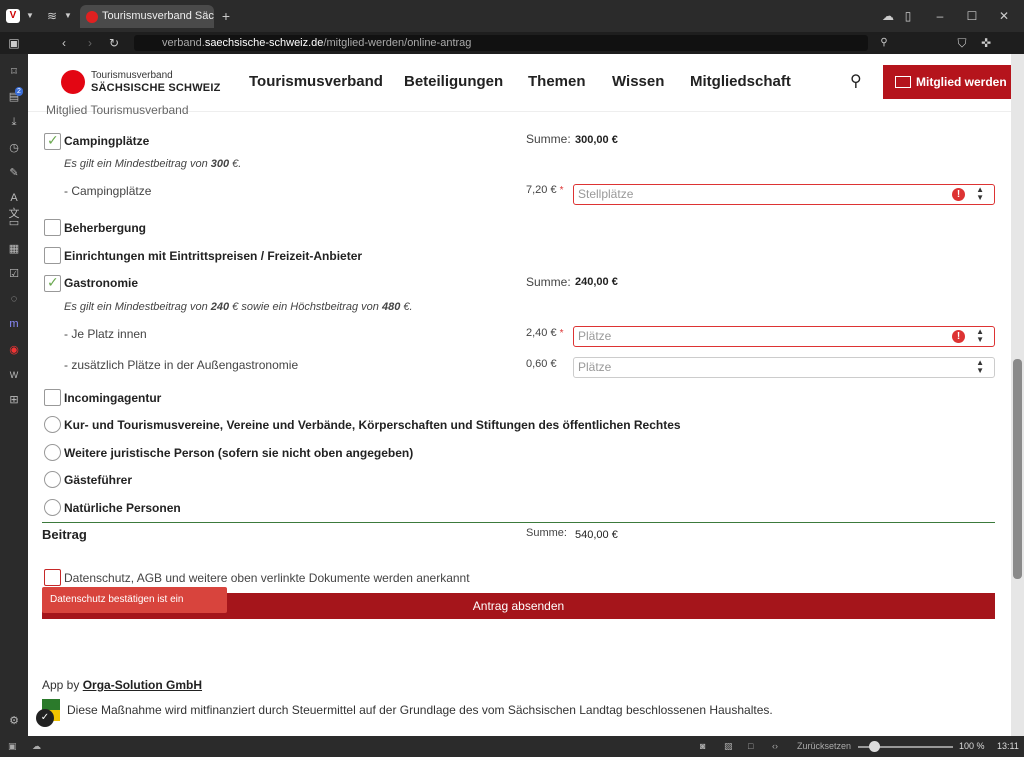 The height and width of the screenshot is (757, 1024). Describe the element at coordinates (940, 16) in the screenshot. I see `minimize-icon: –` at that location.